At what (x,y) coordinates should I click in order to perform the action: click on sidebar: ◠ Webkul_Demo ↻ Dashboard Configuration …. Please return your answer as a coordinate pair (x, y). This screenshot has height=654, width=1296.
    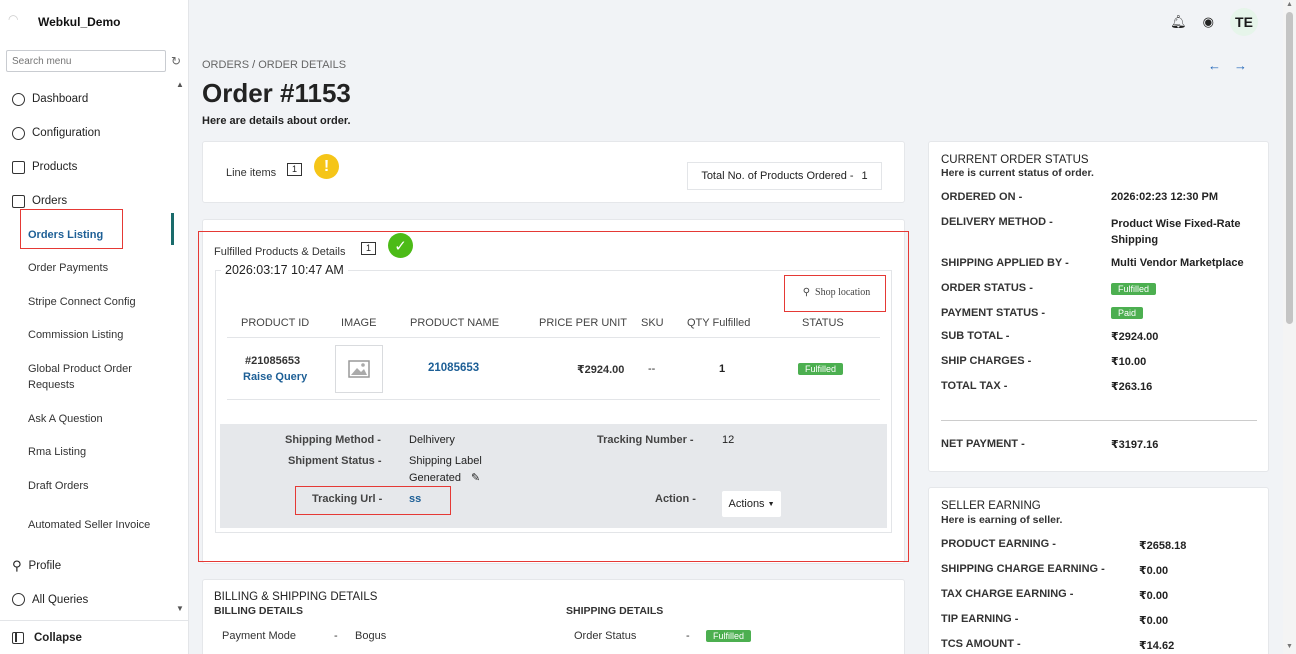
    Looking at the image, I should click on (94, 327).